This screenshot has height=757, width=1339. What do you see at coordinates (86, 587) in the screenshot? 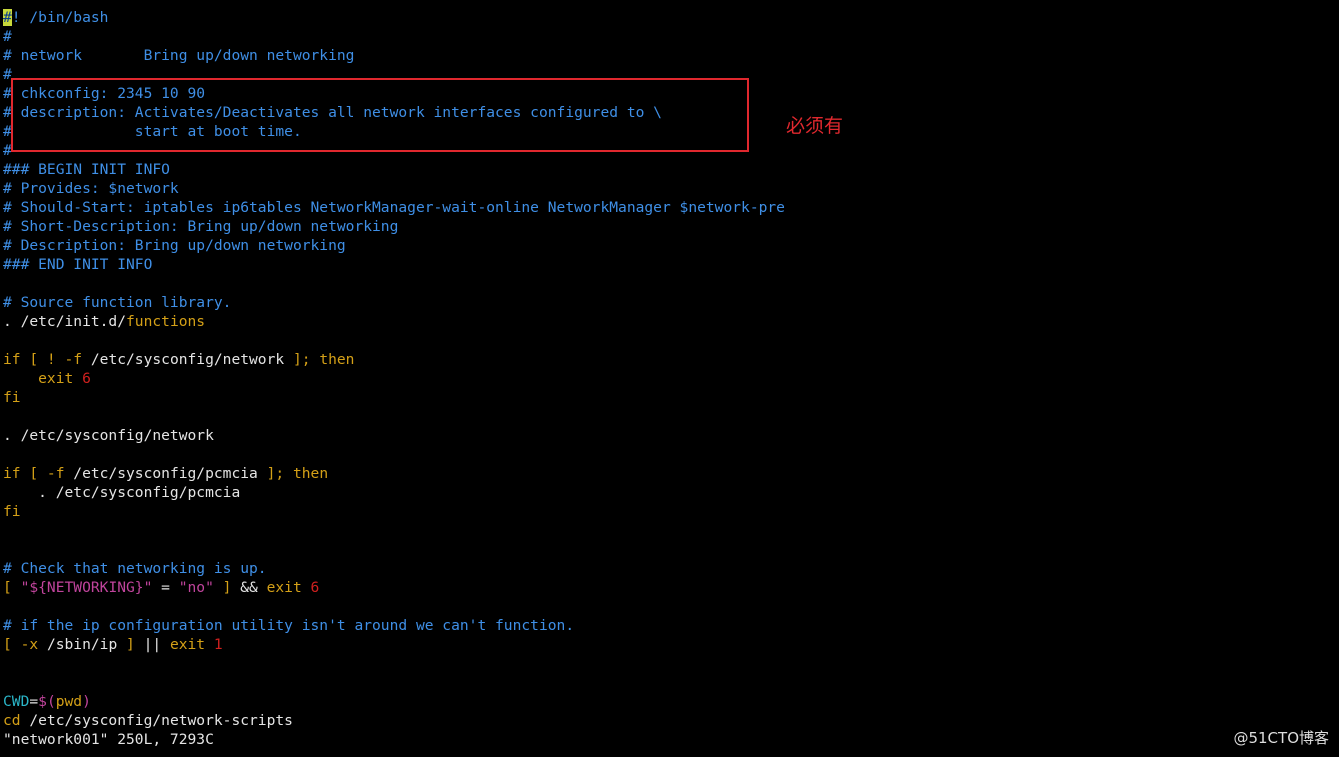
I see `code-token: "${NETWORKING}"` at bounding box center [86, 587].